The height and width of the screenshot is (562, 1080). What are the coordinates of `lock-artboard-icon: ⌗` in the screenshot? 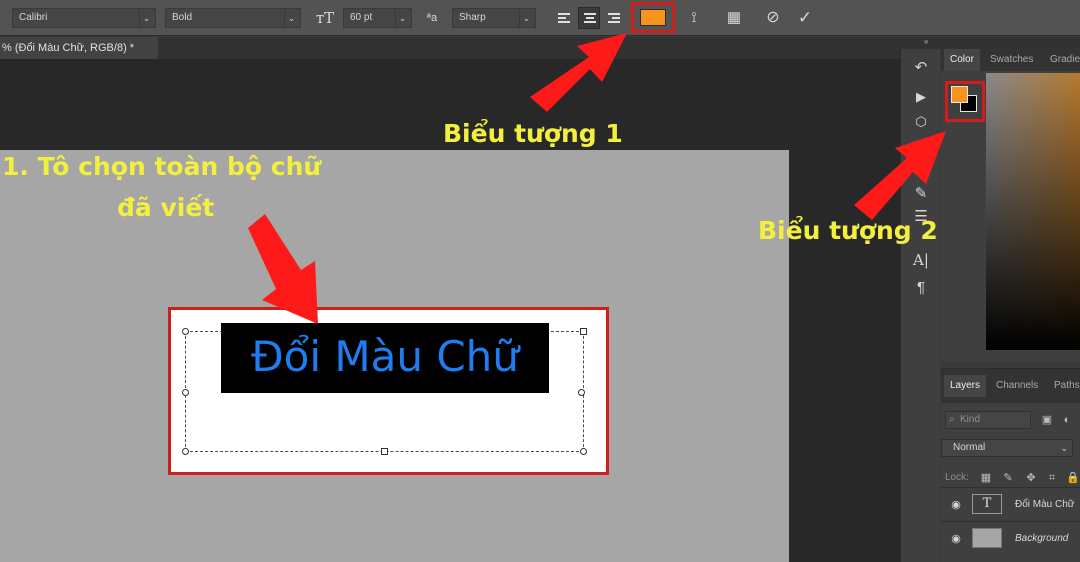 It's located at (1052, 478).